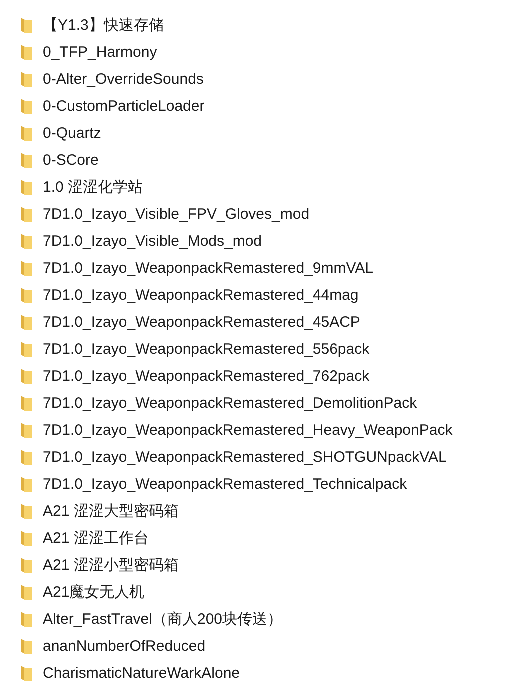 The image size is (516, 695). I want to click on folder-name: 7D1.0_Izayo_WeaponpackRemastered_SHOTGUNpackVAL, so click(245, 457).